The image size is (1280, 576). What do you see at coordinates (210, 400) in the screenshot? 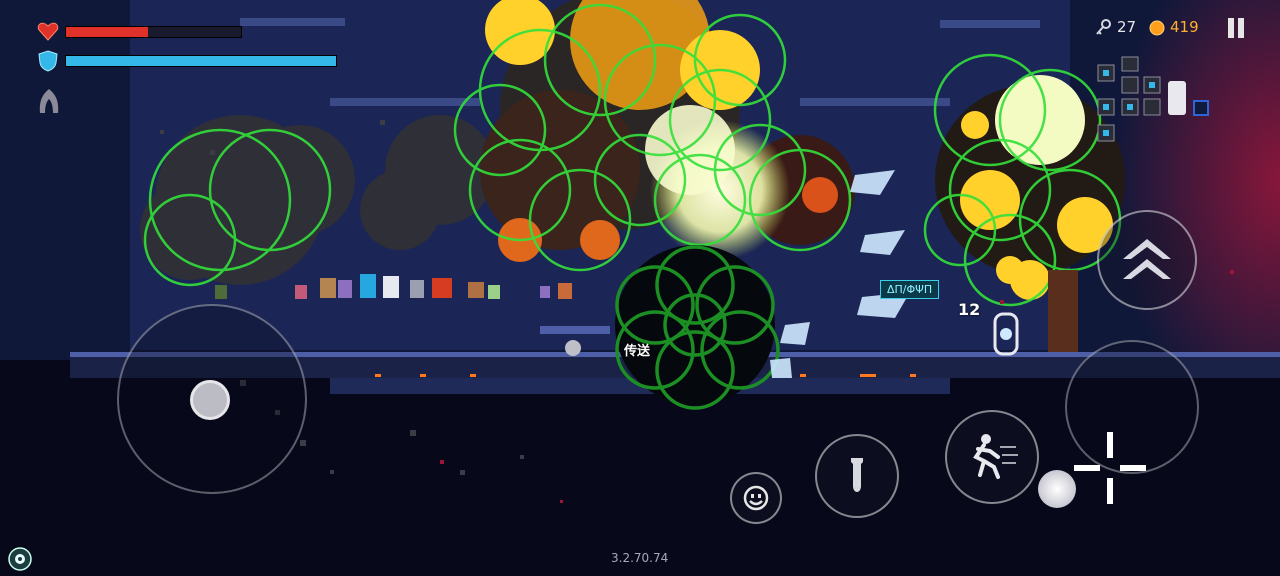
I see `joystick-knob` at bounding box center [210, 400].